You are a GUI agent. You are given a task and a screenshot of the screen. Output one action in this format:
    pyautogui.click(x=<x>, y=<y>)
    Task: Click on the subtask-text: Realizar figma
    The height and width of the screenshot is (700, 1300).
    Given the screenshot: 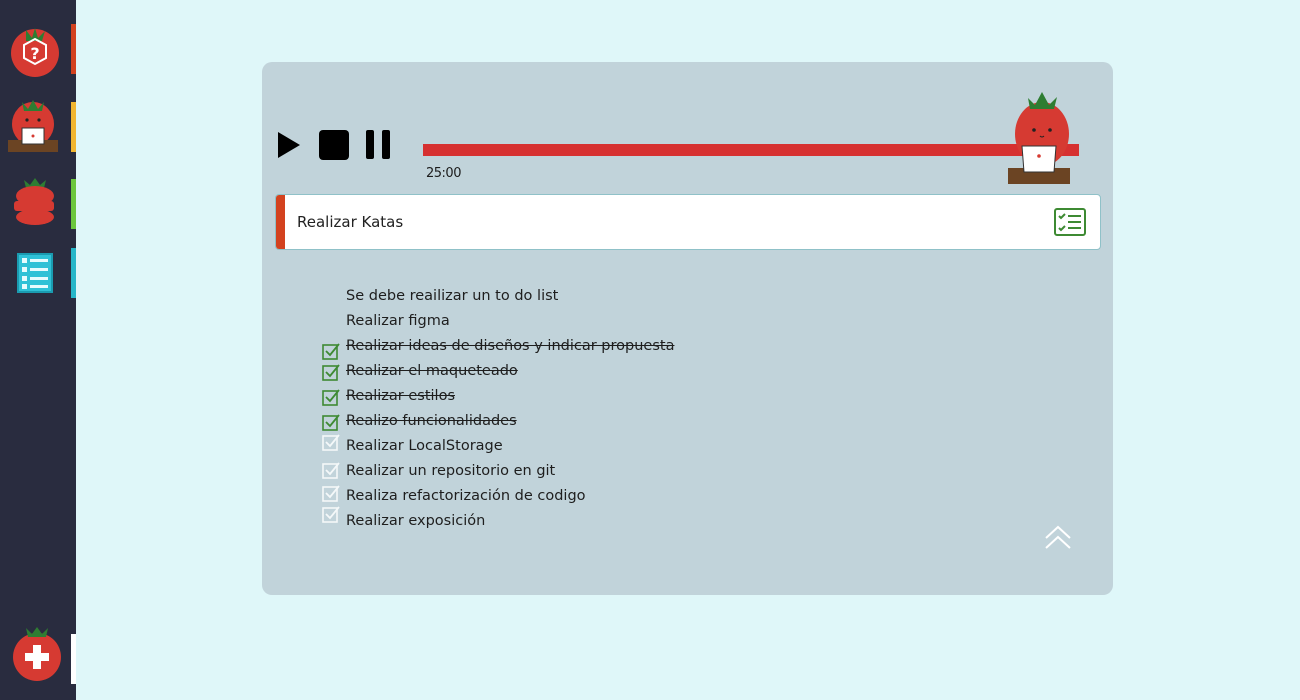 What is the action you would take?
    pyautogui.click(x=398, y=321)
    